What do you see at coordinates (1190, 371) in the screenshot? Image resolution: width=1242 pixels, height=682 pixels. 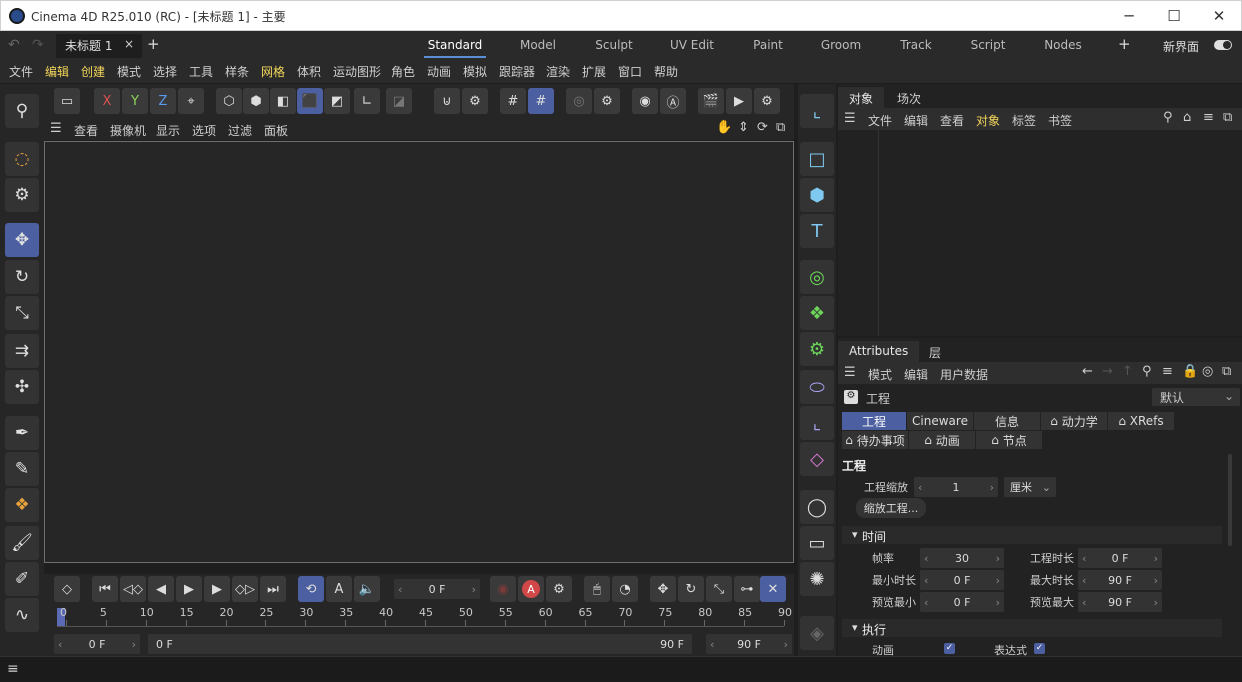 I see `lock-icon: 🔒` at bounding box center [1190, 371].